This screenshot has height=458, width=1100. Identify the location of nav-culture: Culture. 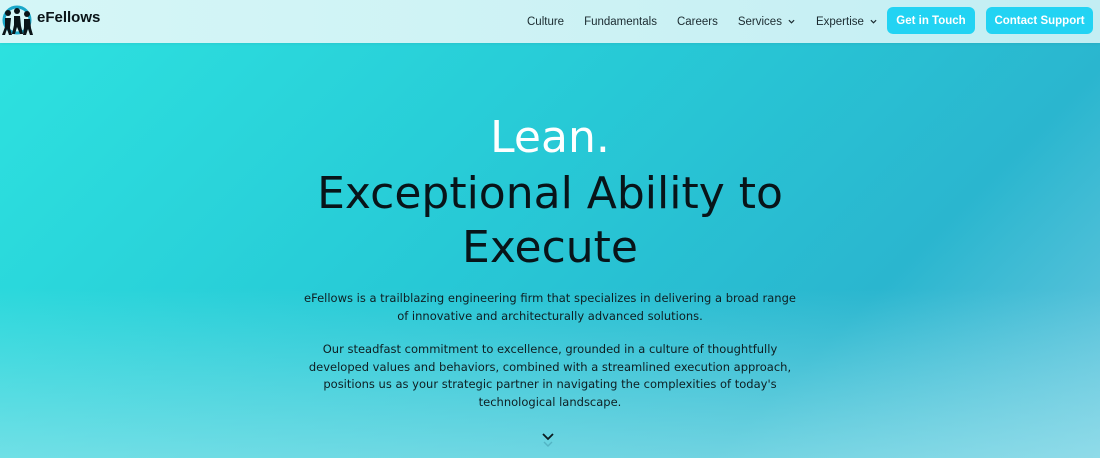
(545, 22).